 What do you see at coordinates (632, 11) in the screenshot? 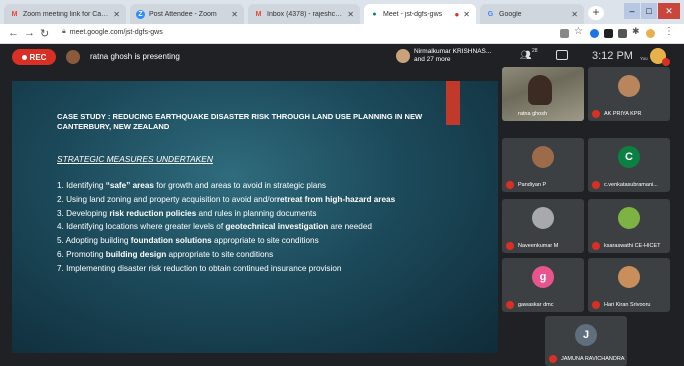
I see `minimize-button: –` at bounding box center [632, 11].